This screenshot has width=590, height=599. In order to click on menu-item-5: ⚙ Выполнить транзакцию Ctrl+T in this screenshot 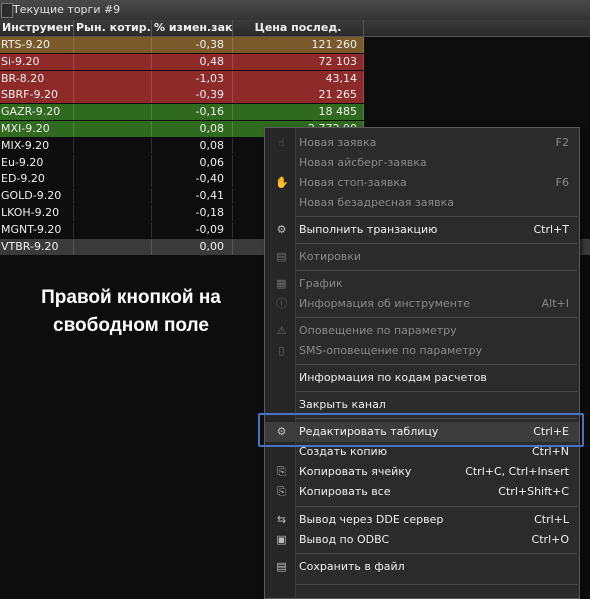, I will do `click(422, 230)`.